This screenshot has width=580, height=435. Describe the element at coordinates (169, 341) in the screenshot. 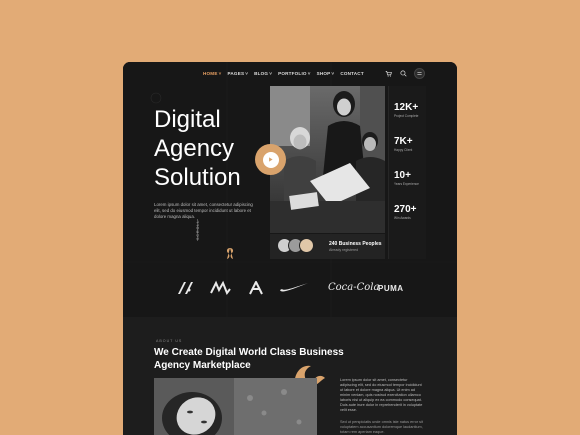

I see `section-tag: ABOUT US` at that location.